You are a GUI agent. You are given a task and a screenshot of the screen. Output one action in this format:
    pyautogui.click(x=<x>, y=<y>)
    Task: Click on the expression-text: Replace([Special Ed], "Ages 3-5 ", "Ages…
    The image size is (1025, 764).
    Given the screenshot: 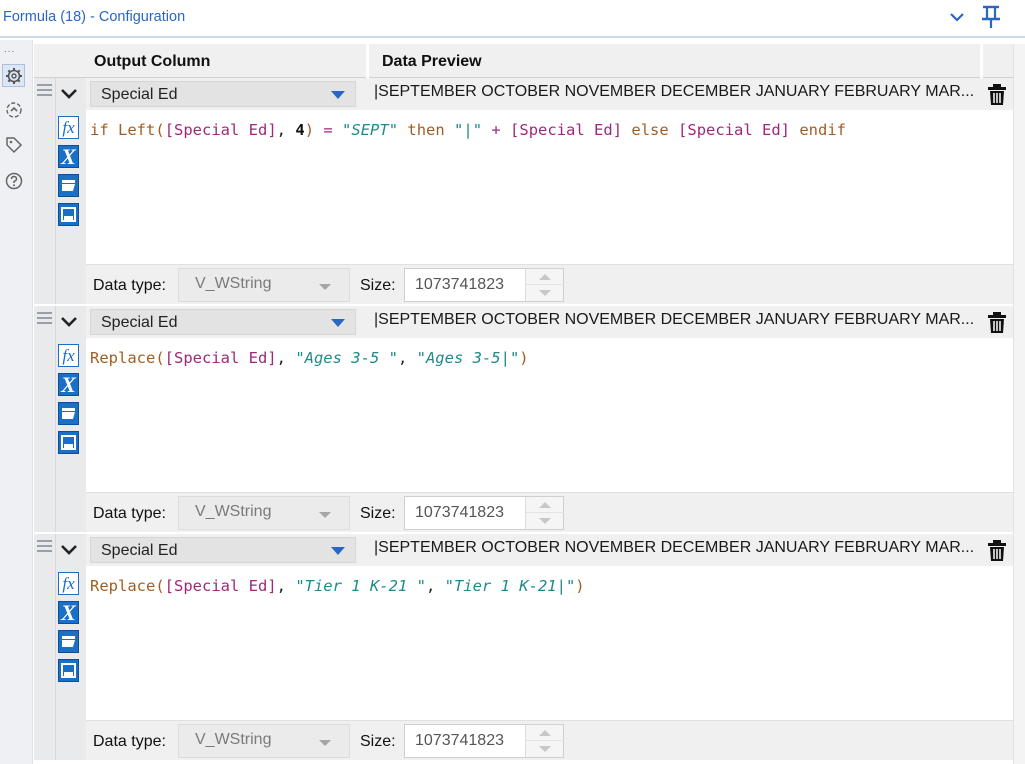 What is the action you would take?
    pyautogui.click(x=309, y=358)
    